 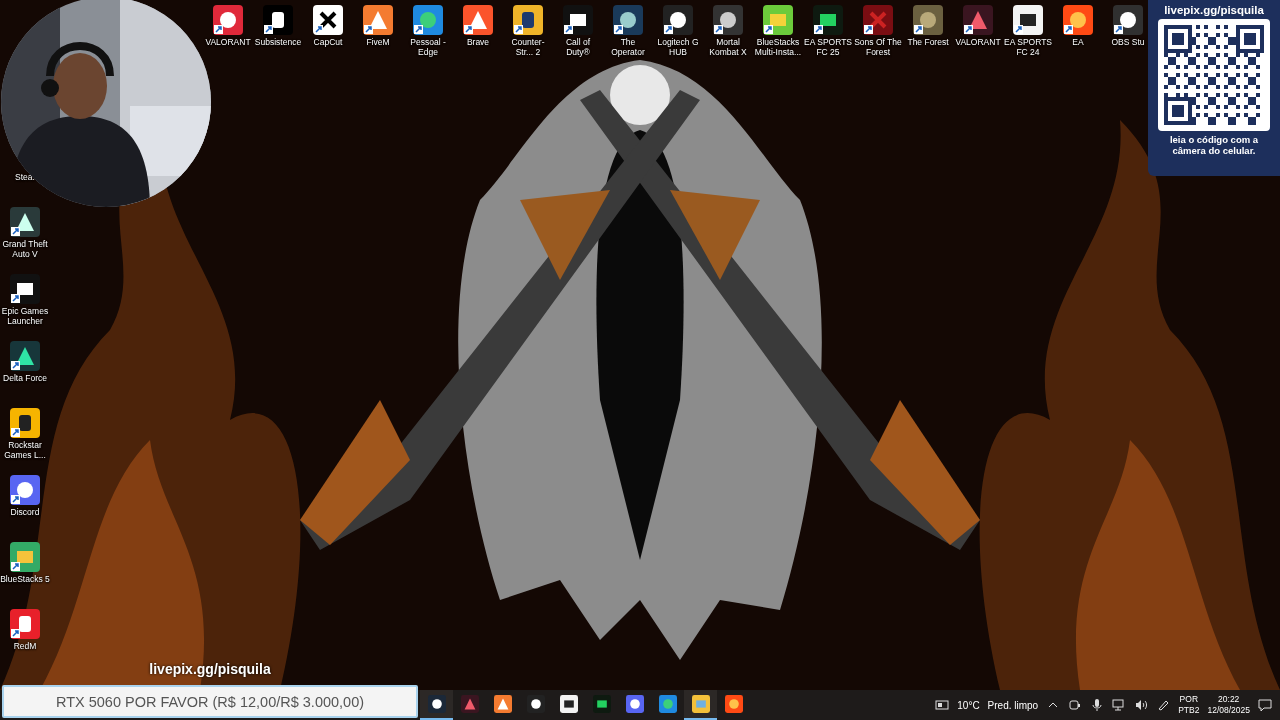 What do you see at coordinates (1097, 705) in the screenshot?
I see `microphone-icon` at bounding box center [1097, 705].